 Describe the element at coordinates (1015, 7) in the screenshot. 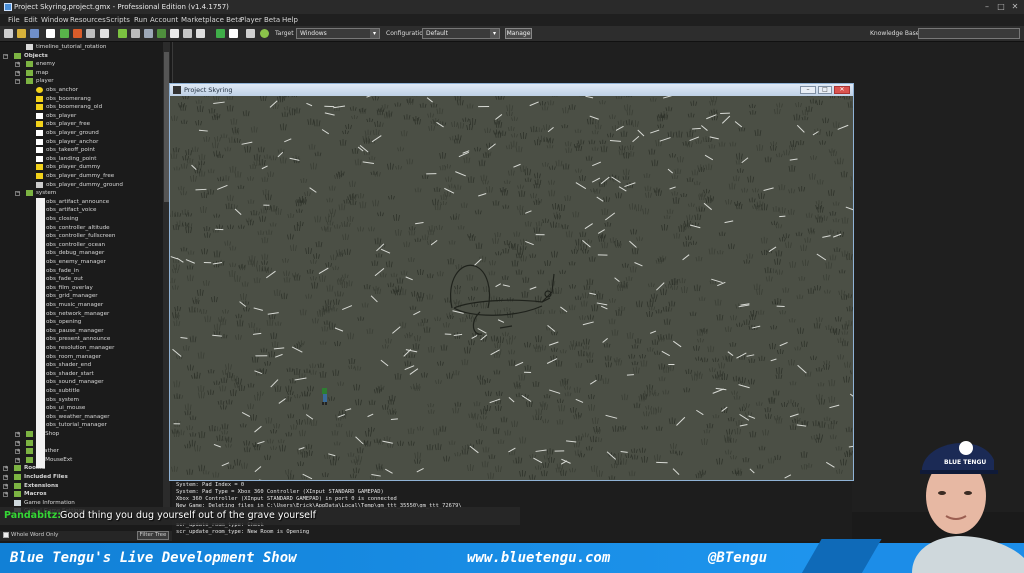

I see `close-icon: ✕` at that location.